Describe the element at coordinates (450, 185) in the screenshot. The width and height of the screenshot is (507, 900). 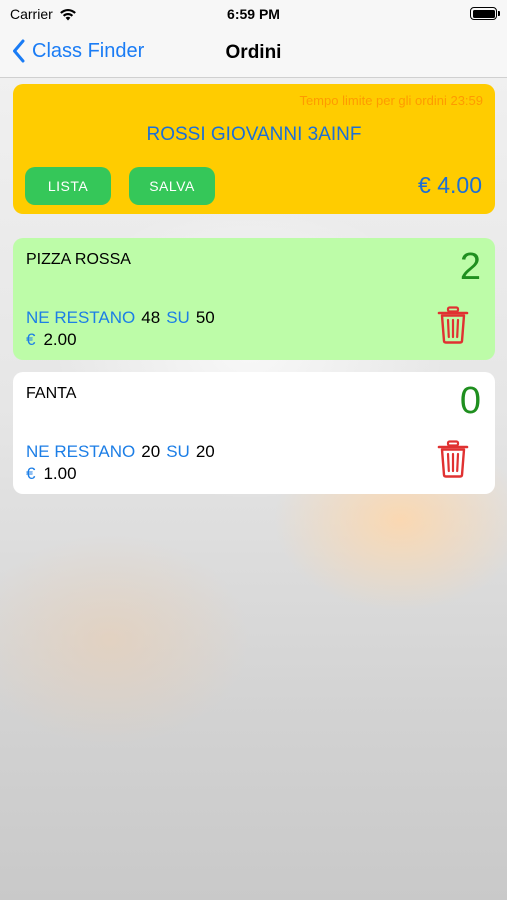
I see `order-total: € 4.00` at that location.